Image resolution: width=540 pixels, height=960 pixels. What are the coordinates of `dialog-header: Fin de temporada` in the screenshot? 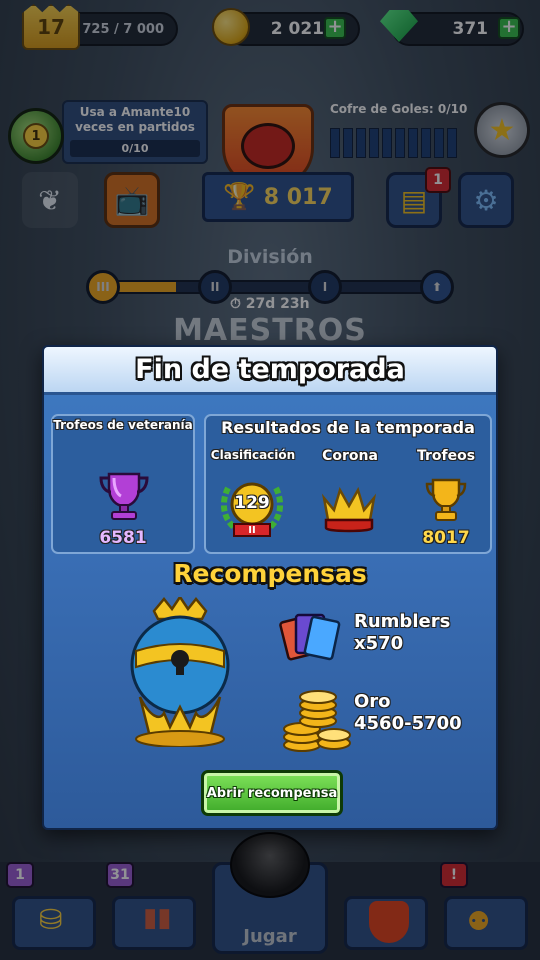 It's located at (270, 371).